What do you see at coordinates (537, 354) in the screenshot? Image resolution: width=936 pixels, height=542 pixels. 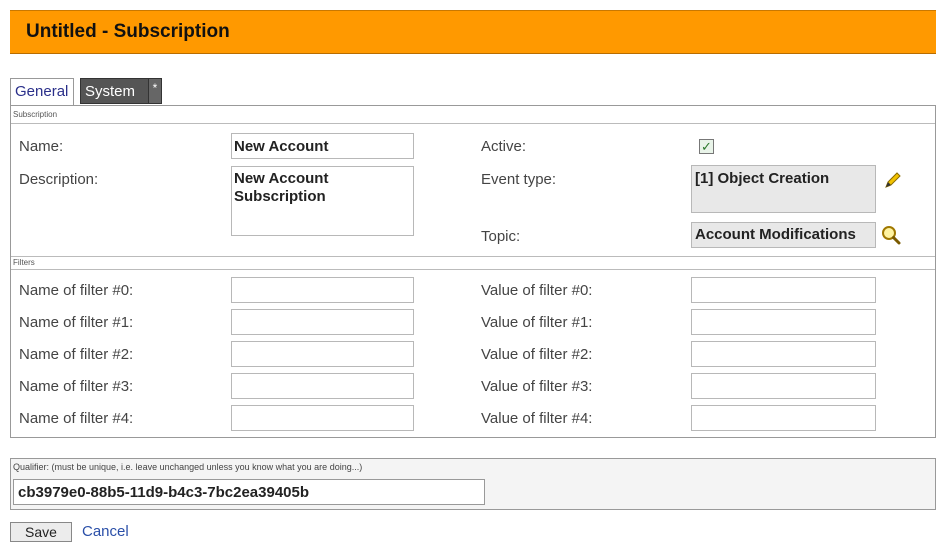 I see `filter-value-label-2: Value of filter #2:` at bounding box center [537, 354].